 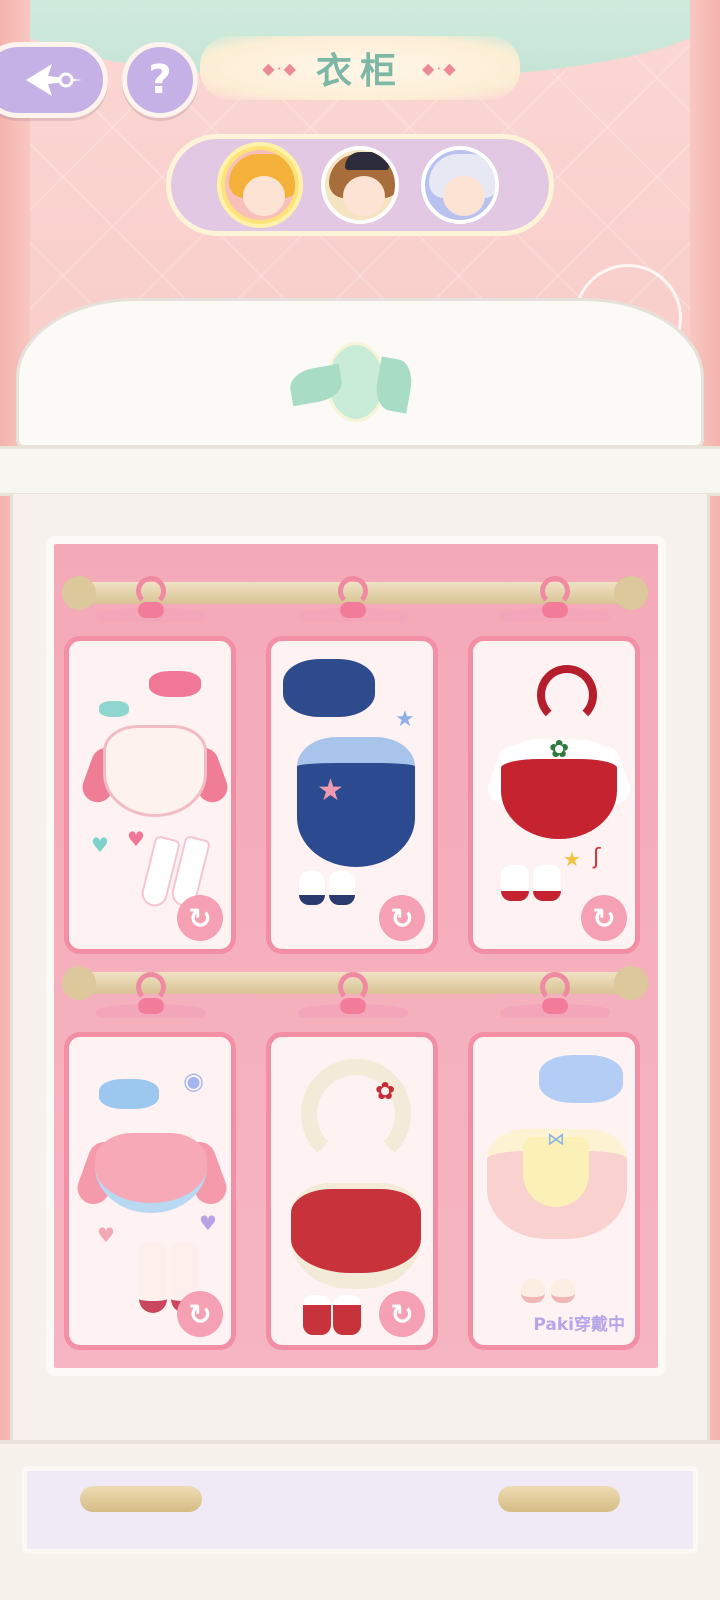 I want to click on character-selector, so click(x=360, y=185).